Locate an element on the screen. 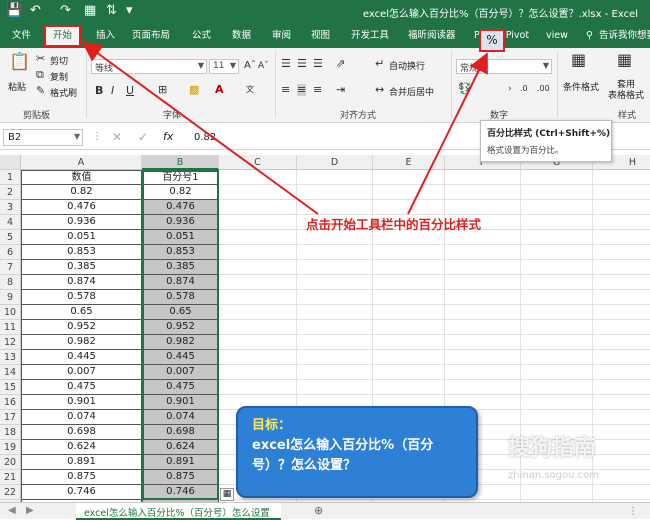  row-header: 18 is located at coordinates (10, 432).